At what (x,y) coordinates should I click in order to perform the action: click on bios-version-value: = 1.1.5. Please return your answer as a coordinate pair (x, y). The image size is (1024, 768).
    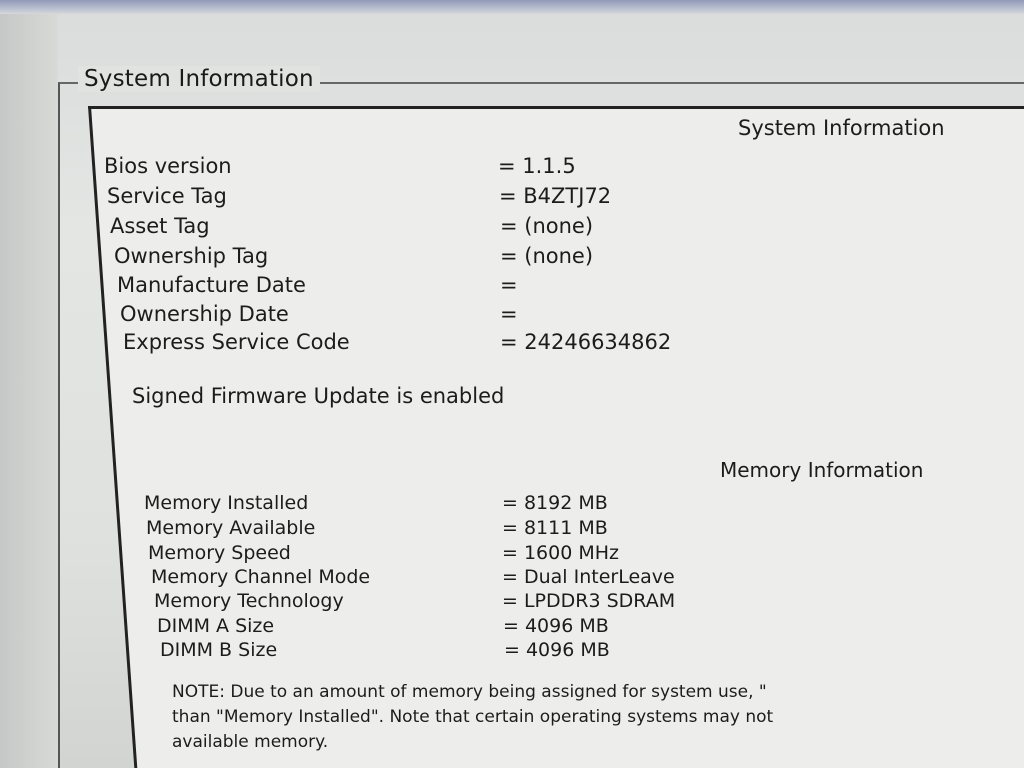
    Looking at the image, I should click on (537, 166).